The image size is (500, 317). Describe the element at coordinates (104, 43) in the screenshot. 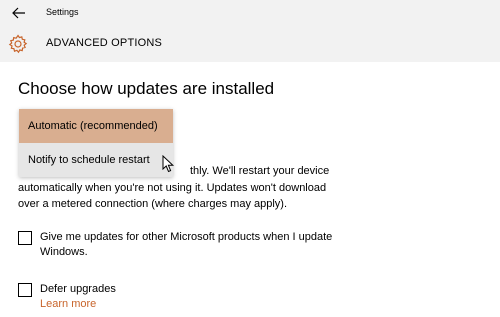

I see `page-title: ADVANCED OPTIONS` at that location.